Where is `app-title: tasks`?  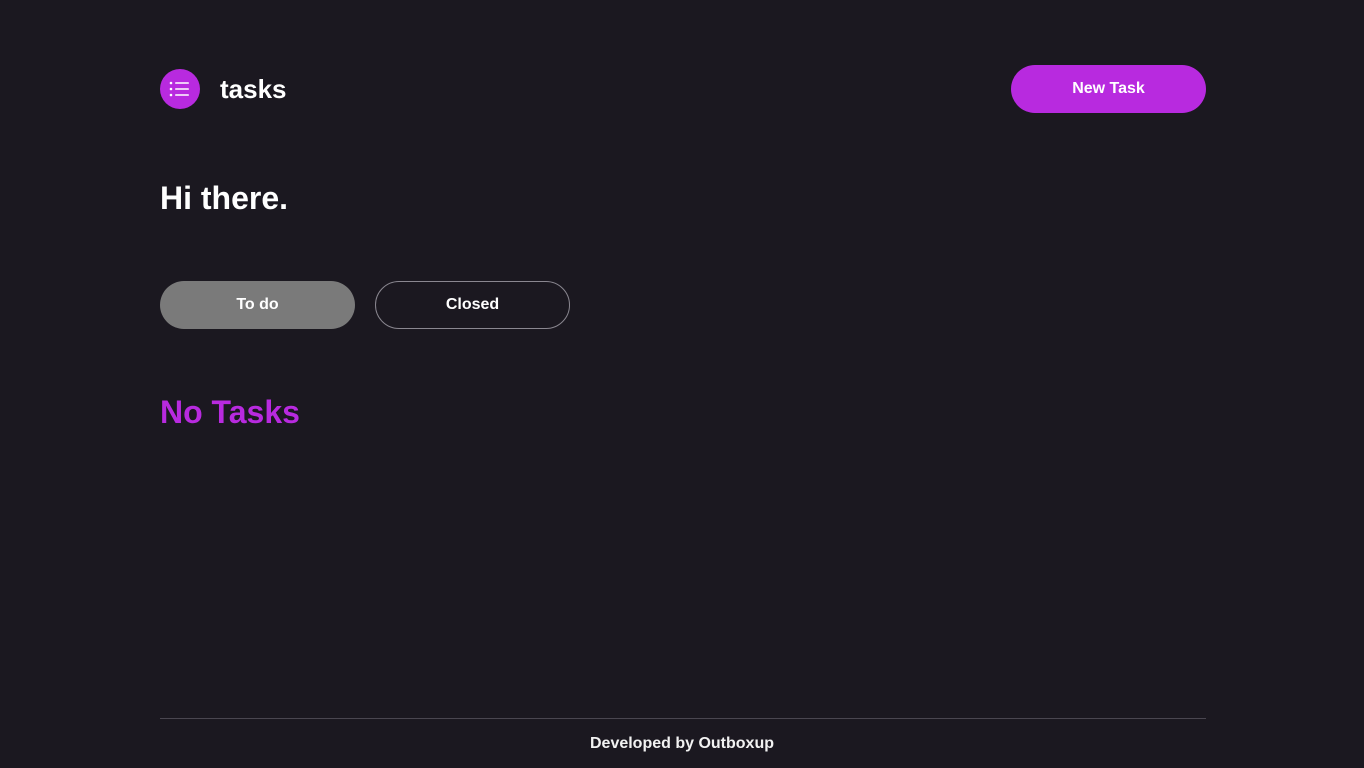
app-title: tasks is located at coordinates (253, 89).